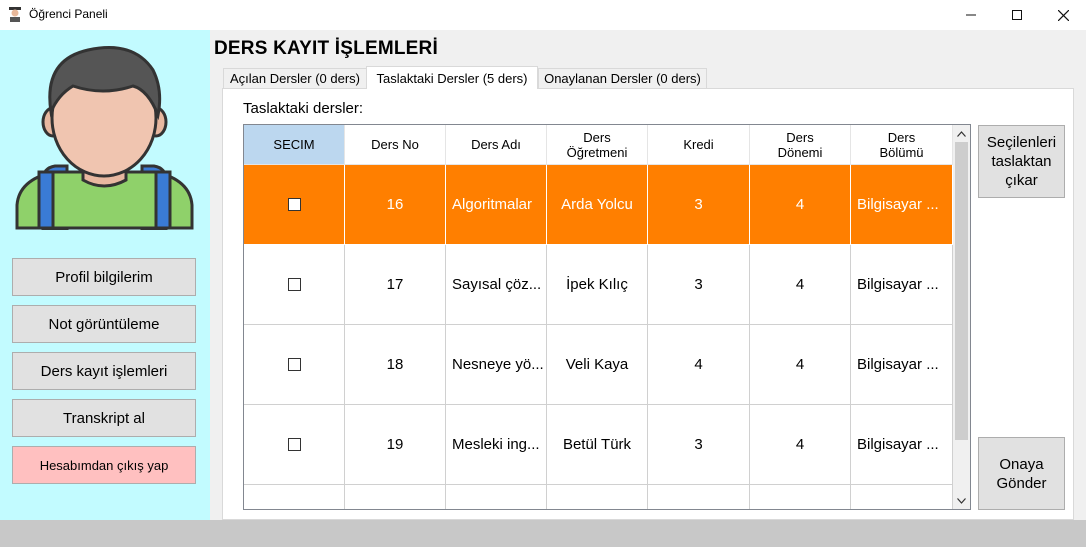 The height and width of the screenshot is (547, 1086). I want to click on button-label-line2: taslaktan, so click(1021, 161).